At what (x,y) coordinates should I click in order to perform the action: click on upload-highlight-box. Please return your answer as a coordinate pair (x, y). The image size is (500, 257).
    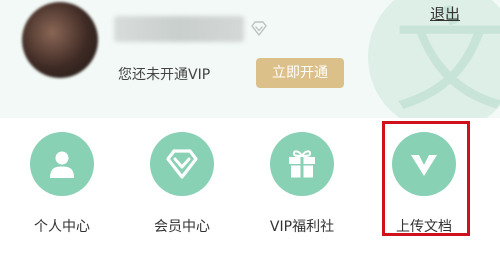
    Looking at the image, I should click on (426, 178).